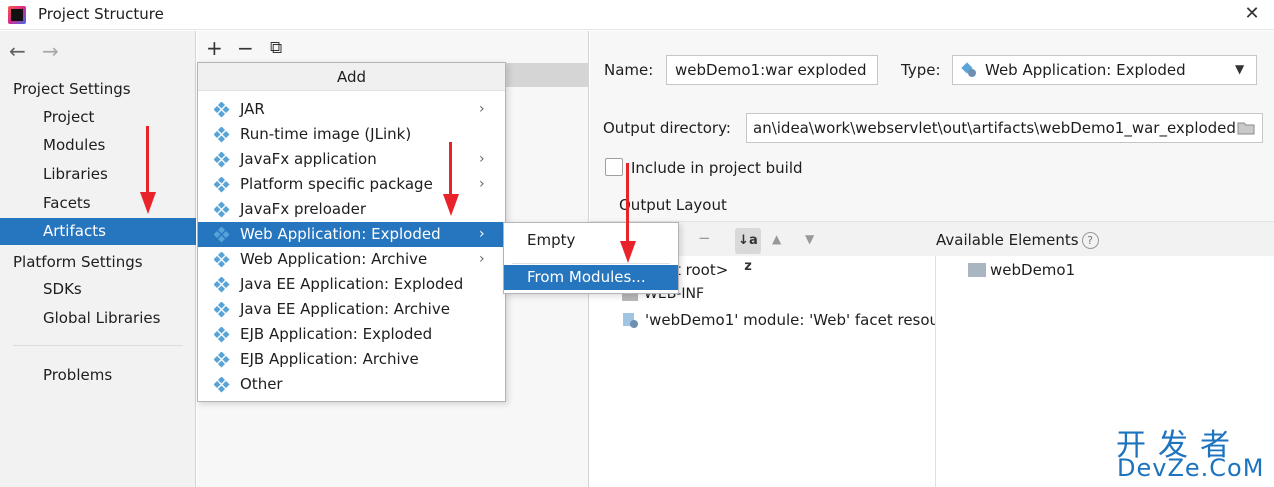 This screenshot has height=487, width=1274. What do you see at coordinates (351, 384) in the screenshot?
I see `add-menu-item: Other` at bounding box center [351, 384].